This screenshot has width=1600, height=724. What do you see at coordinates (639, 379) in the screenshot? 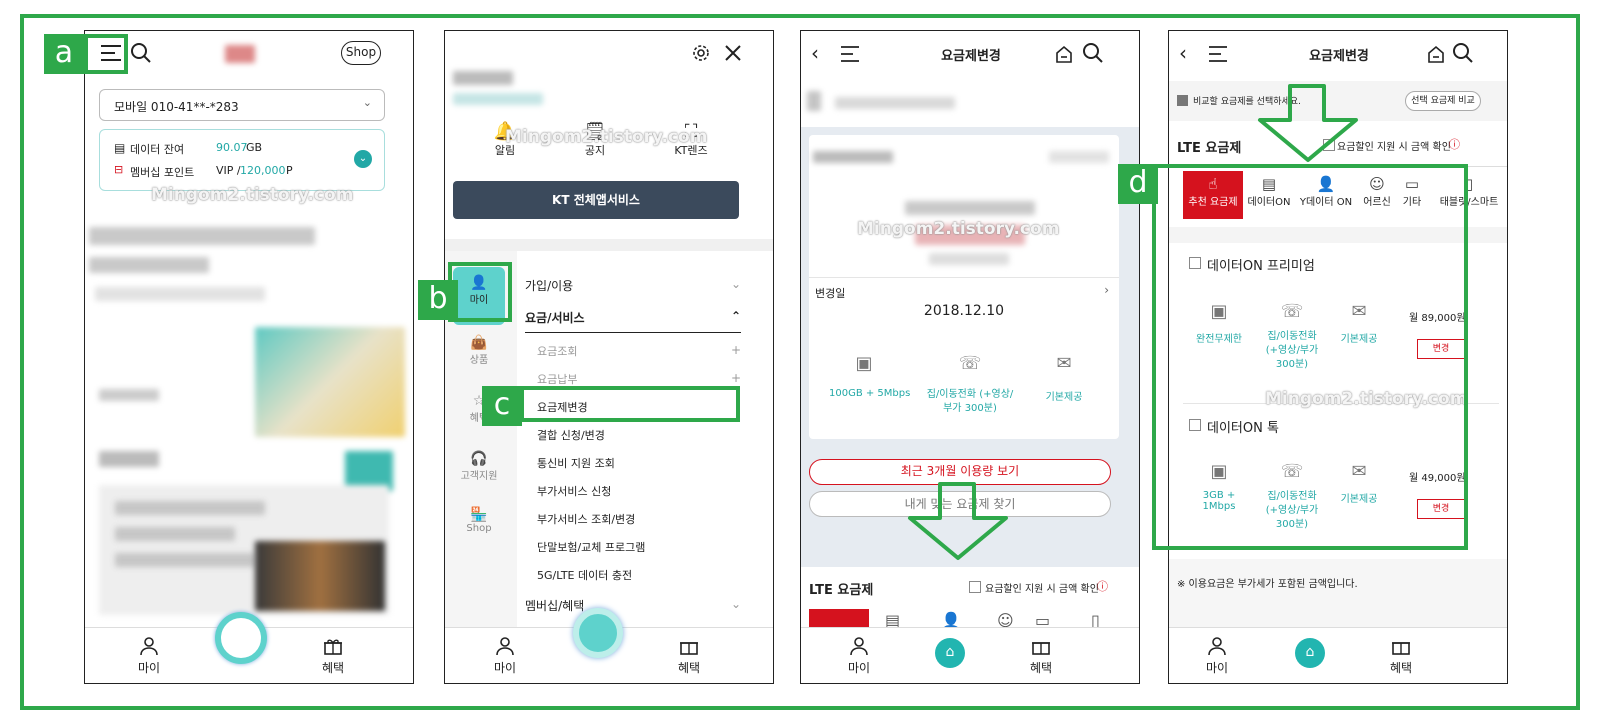
I see `menu-item-fee-payment: 요금납부 +` at bounding box center [639, 379].